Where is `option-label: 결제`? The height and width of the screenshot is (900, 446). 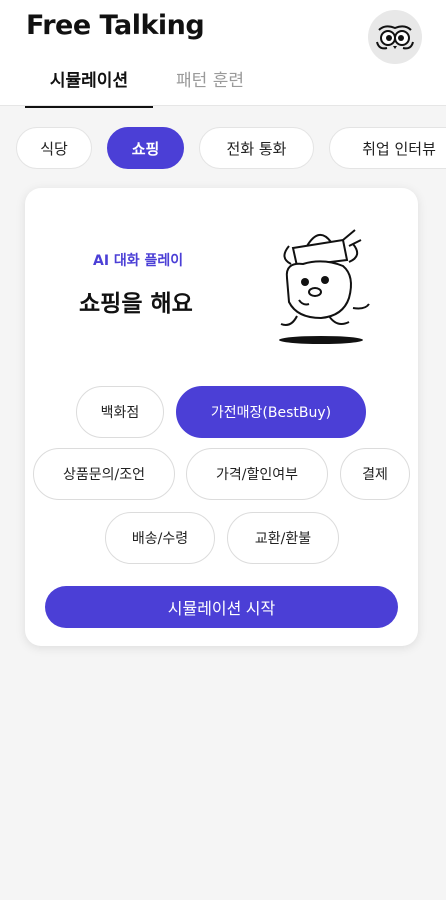 option-label: 결제 is located at coordinates (375, 475).